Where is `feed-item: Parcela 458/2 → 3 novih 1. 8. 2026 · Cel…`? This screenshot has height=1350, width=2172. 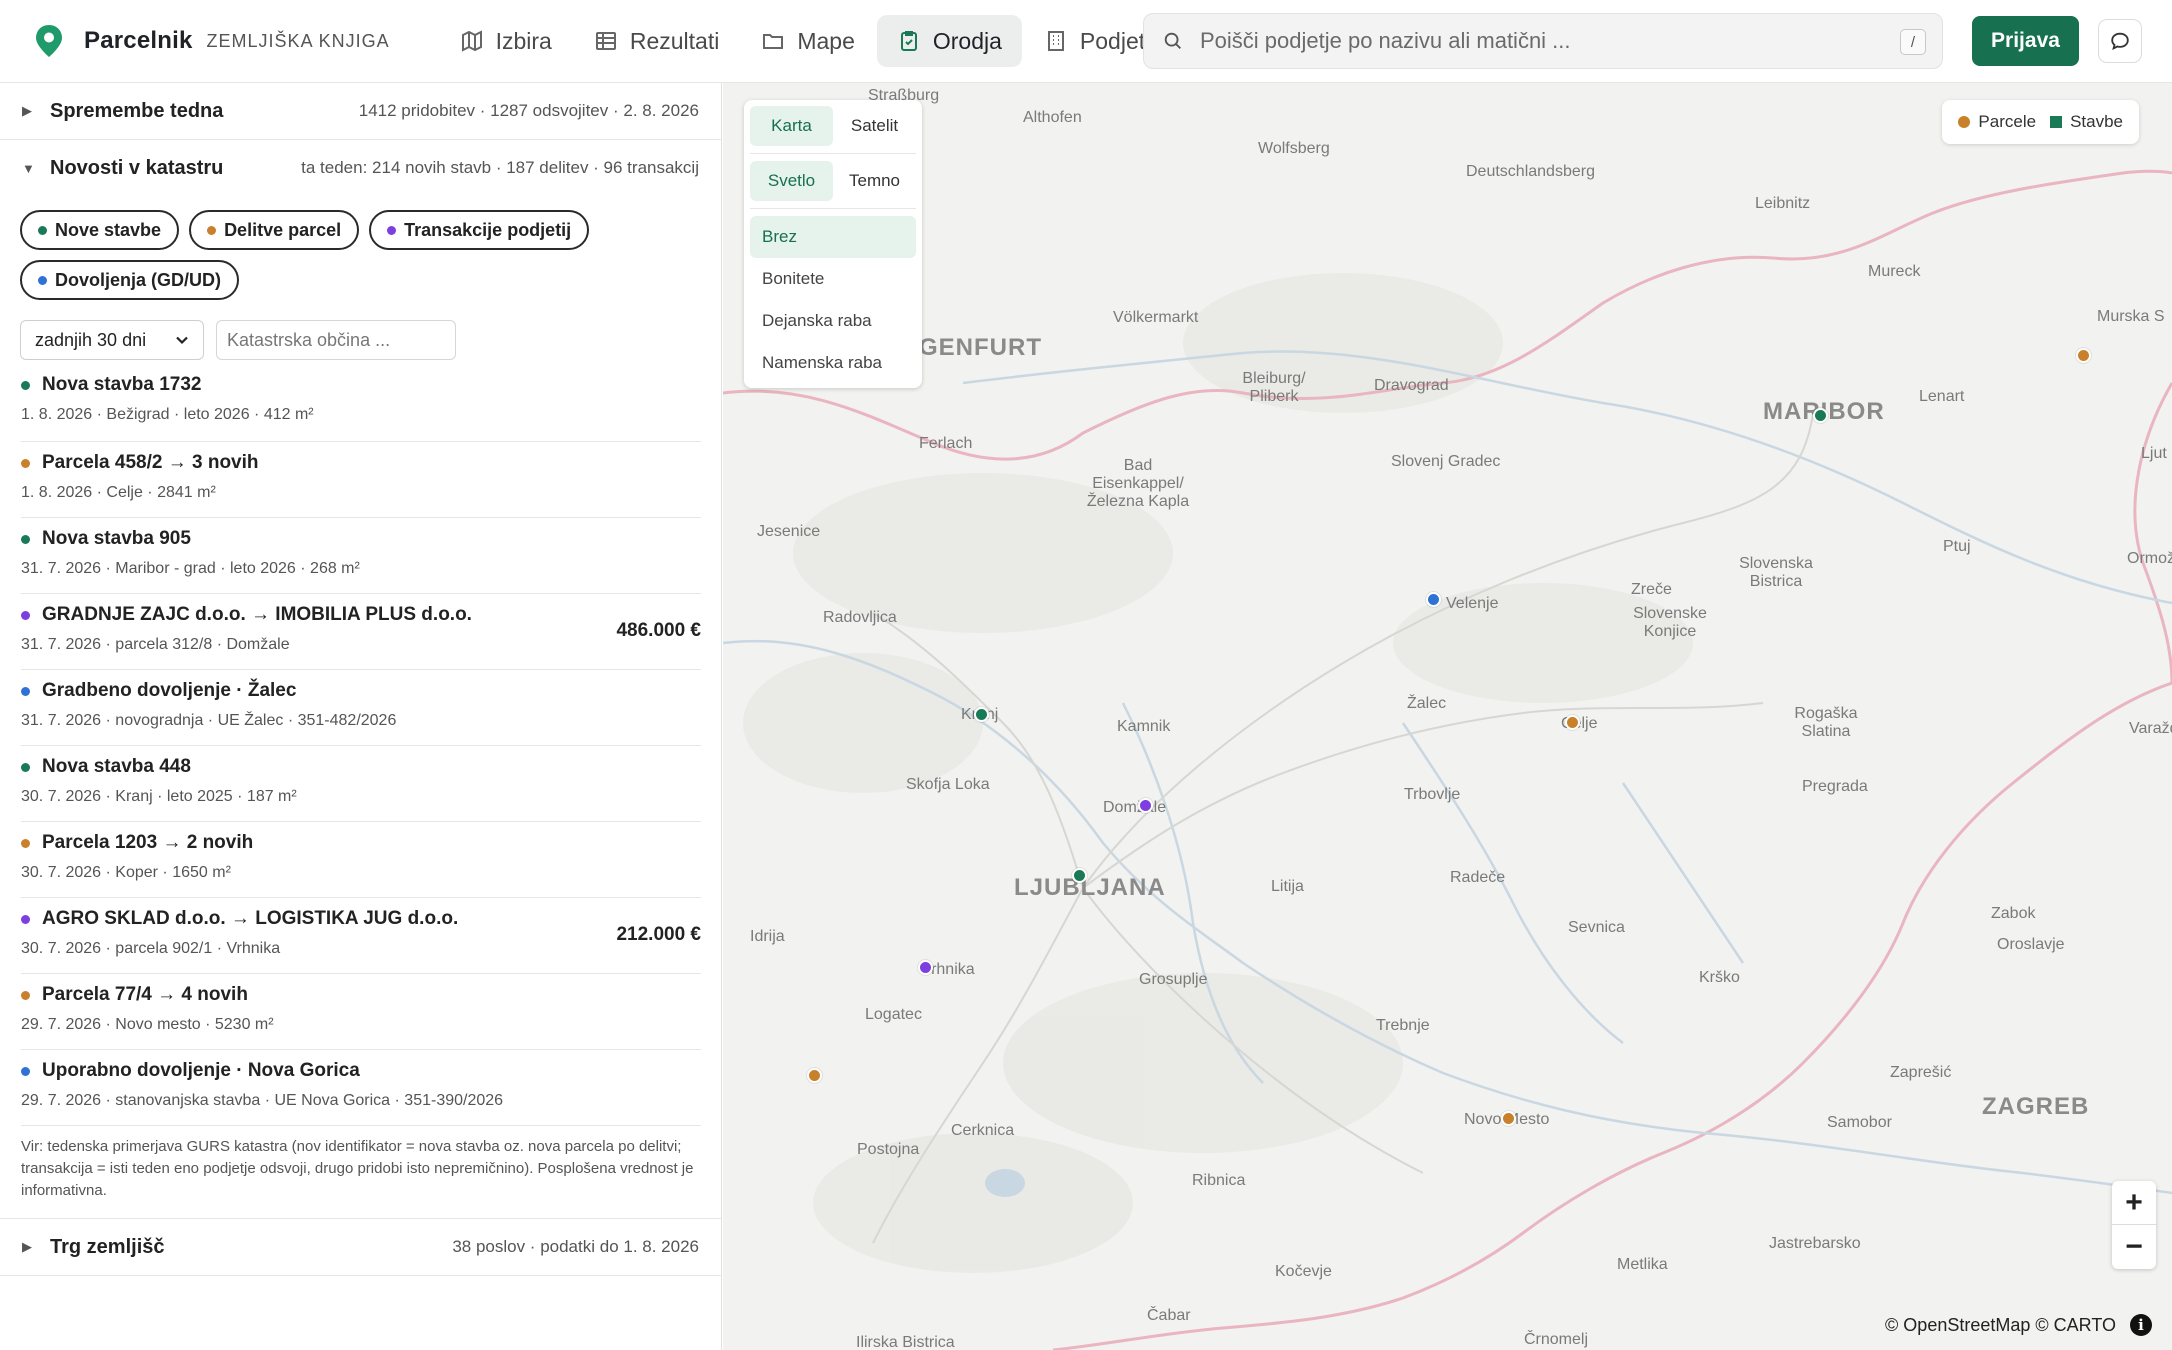
feed-item: Parcela 458/2 → 3 novih 1. 8. 2026 · Cel… is located at coordinates (361, 480).